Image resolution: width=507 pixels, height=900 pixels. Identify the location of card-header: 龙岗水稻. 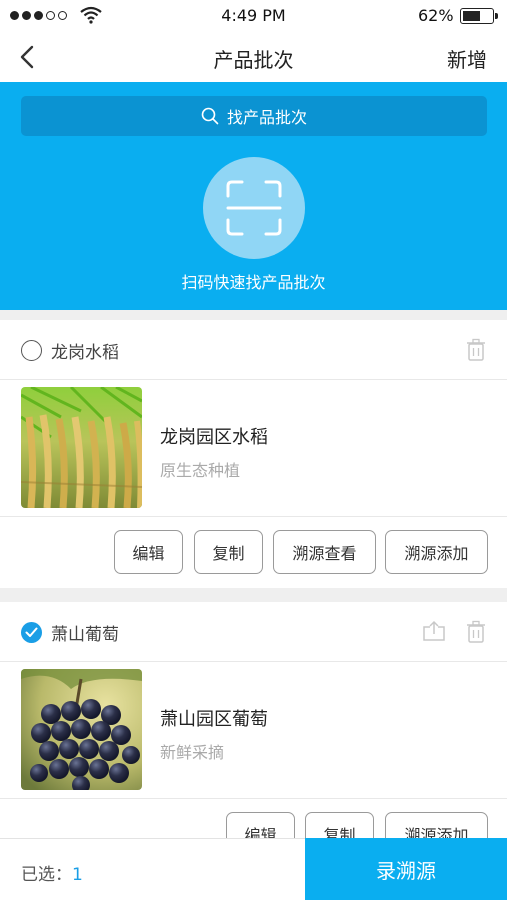
(253, 350).